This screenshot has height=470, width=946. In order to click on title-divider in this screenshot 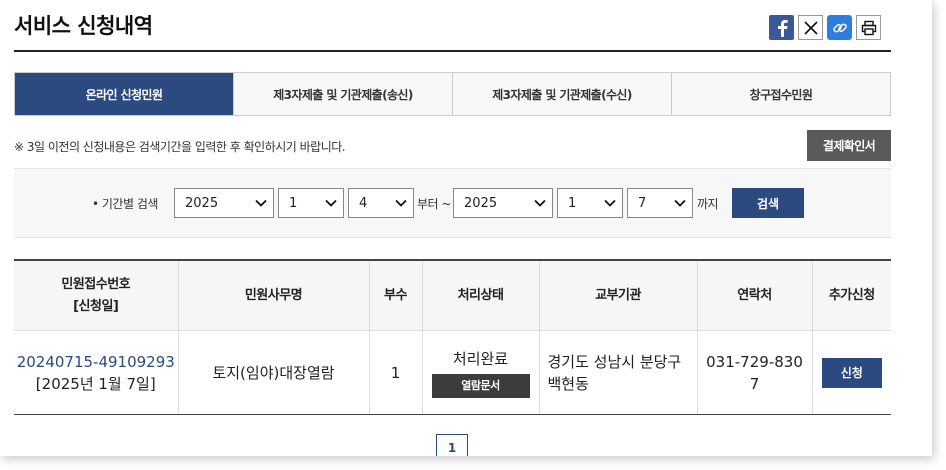, I will do `click(452, 51)`.